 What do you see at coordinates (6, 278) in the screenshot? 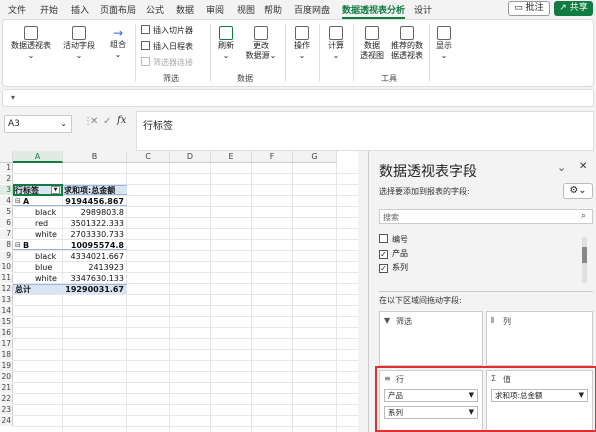
I see `row-header: 11` at bounding box center [6, 278].